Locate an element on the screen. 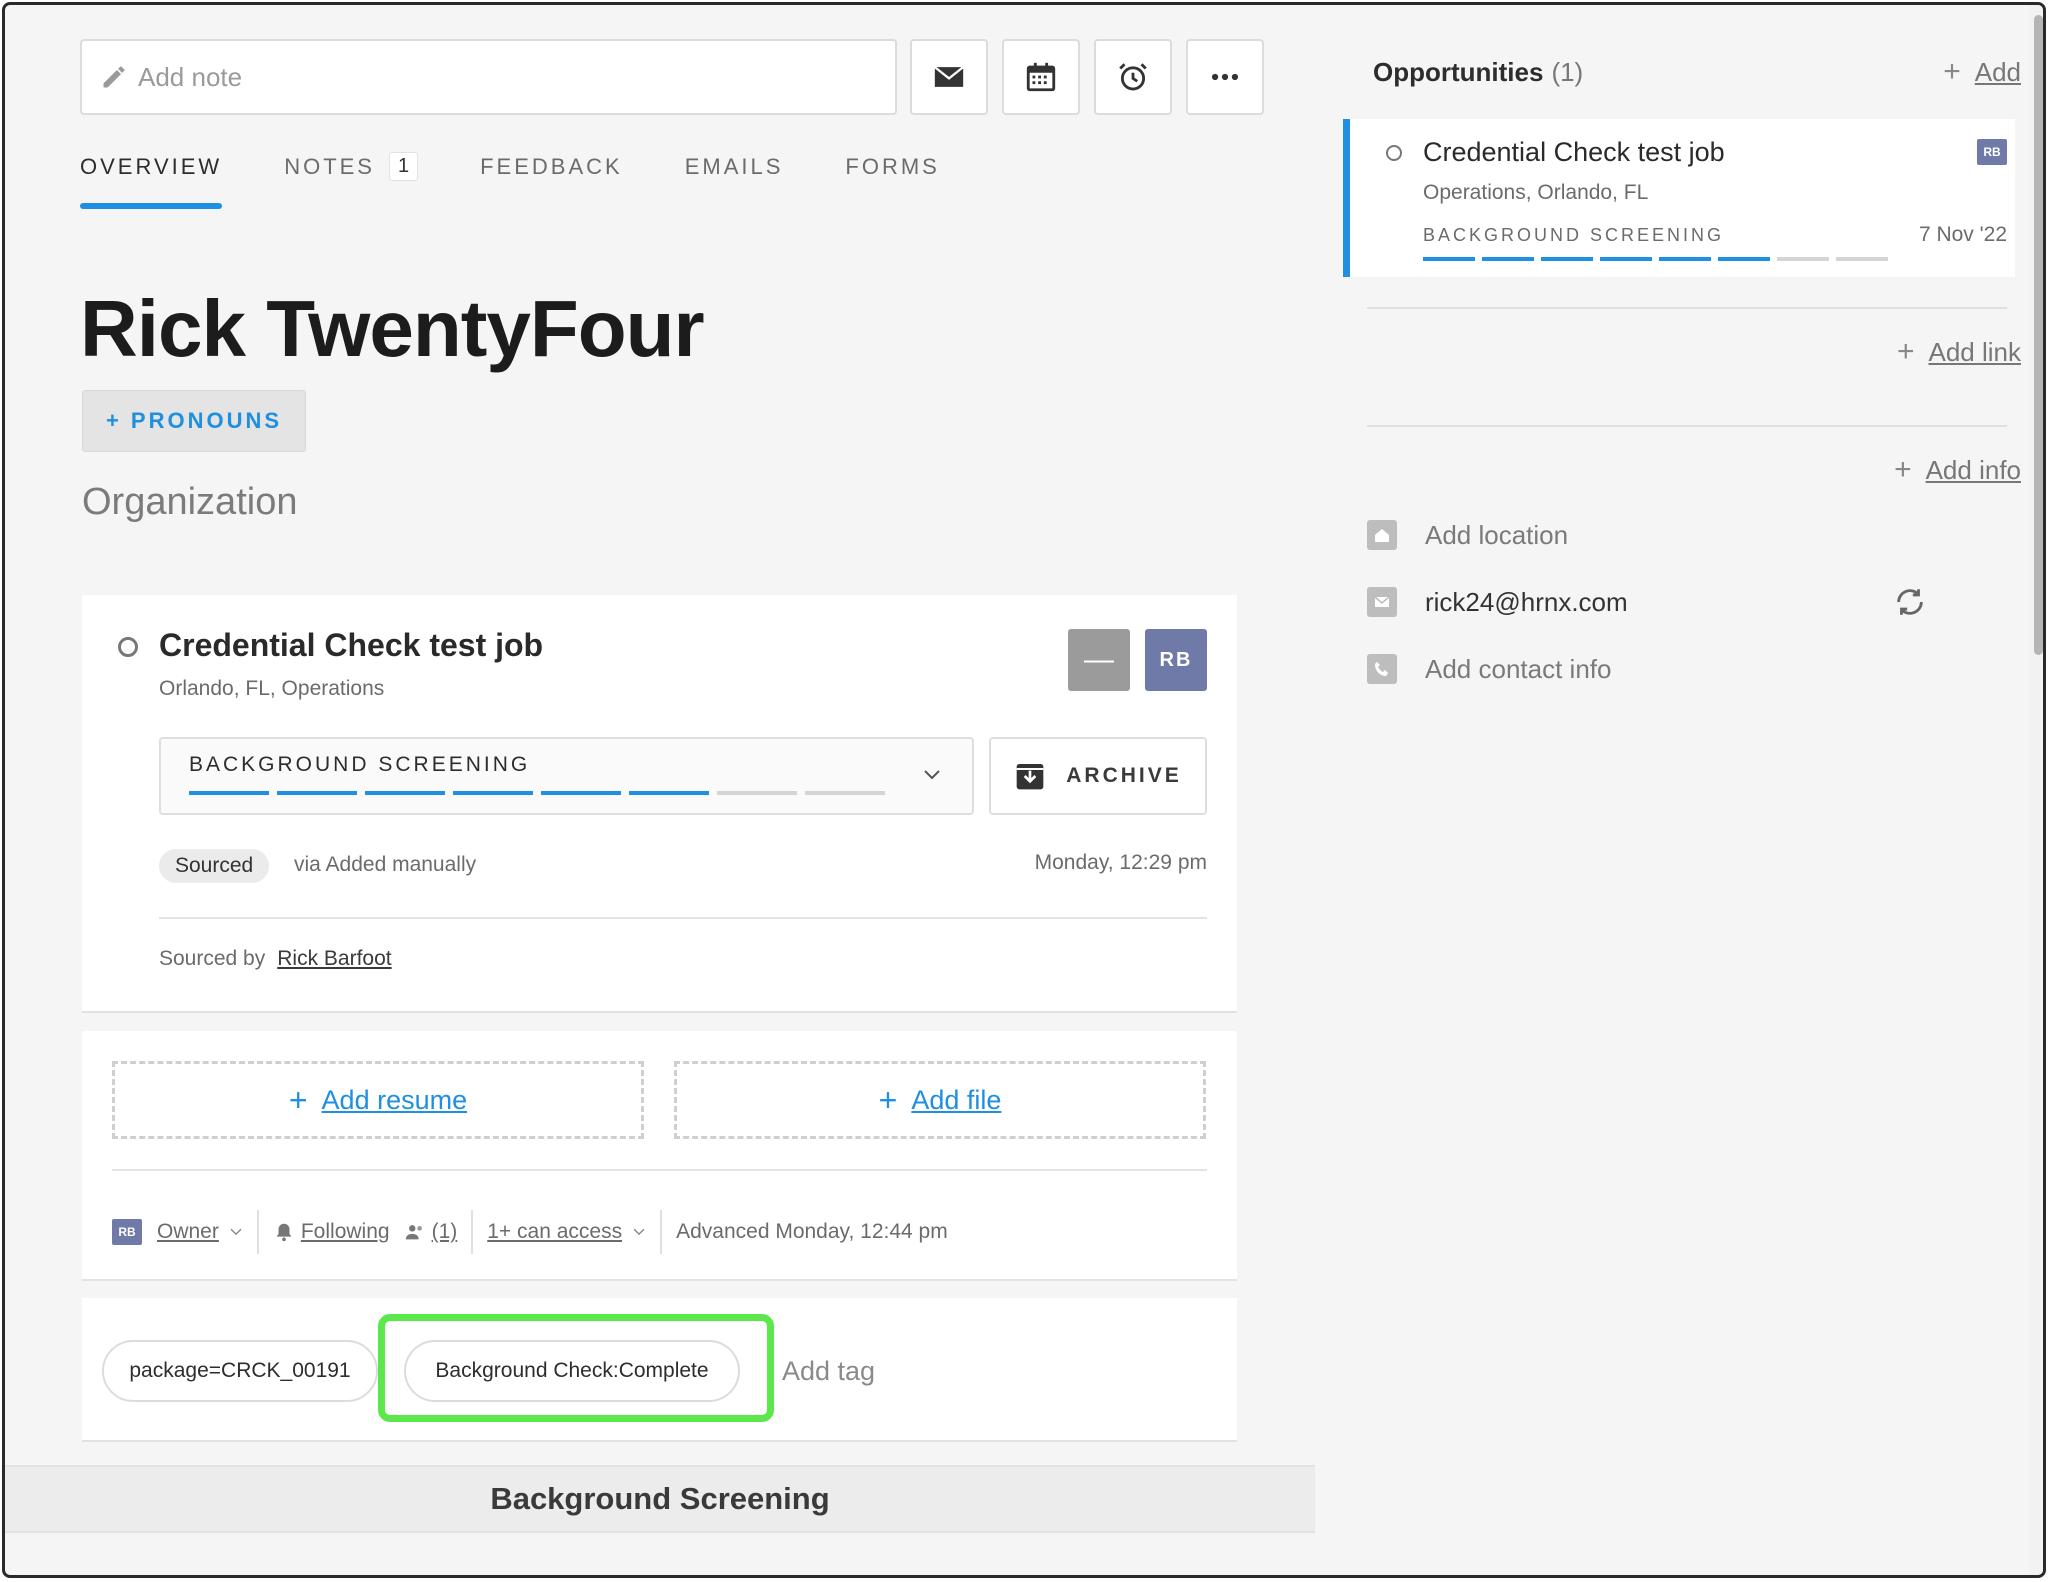 This screenshot has height=1582, width=2052. organization-field: Organization is located at coordinates (189, 502).